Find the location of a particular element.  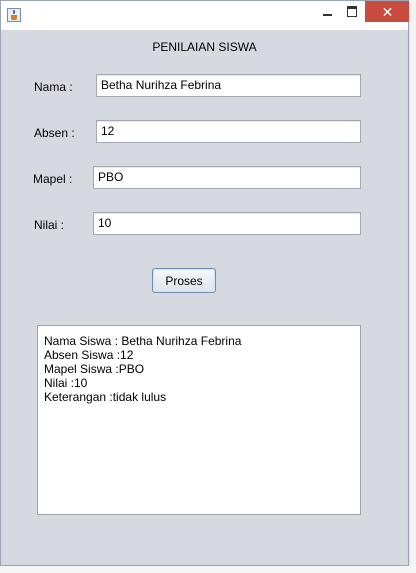

maximize-button is located at coordinates (352, 11).